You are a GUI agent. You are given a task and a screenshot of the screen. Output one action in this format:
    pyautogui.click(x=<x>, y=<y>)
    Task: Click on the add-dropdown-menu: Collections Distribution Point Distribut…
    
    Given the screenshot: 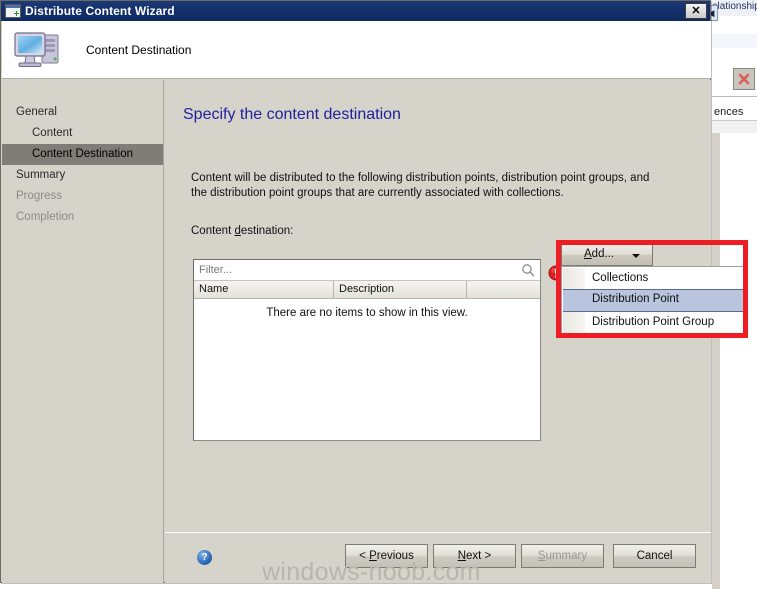 What is the action you would take?
    pyautogui.click(x=653, y=300)
    